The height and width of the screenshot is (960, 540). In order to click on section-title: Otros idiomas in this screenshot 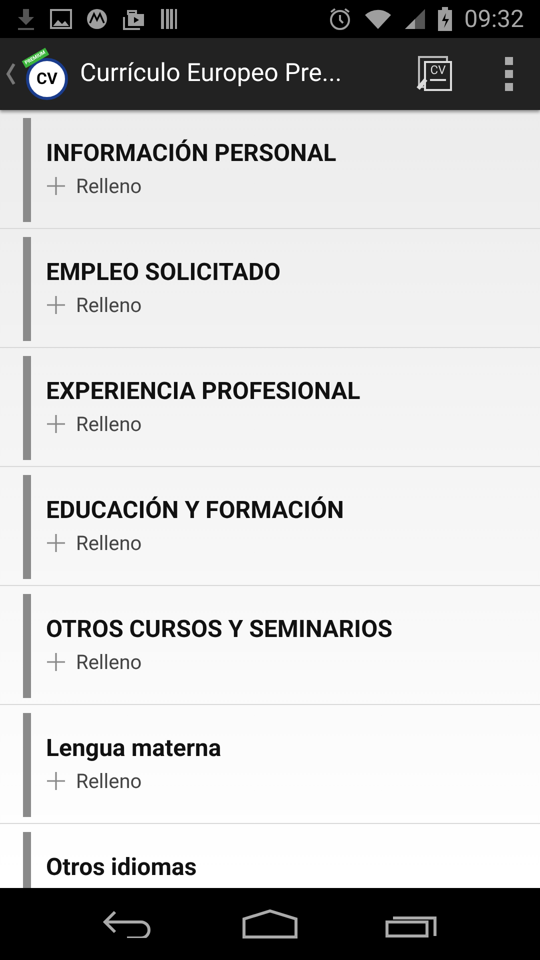, I will do `click(121, 867)`.